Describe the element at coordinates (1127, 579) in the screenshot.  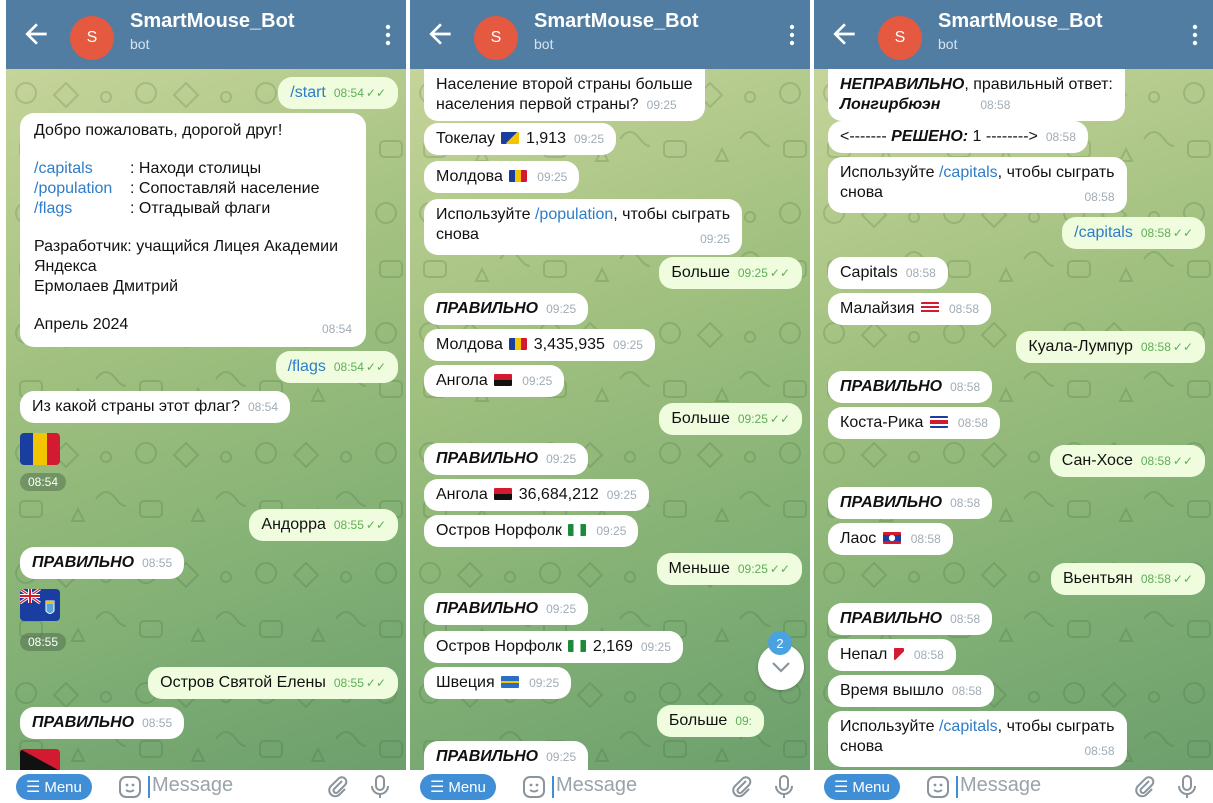
I see `outgoing-message: Вьентьян 08:58 ✓✓` at that location.